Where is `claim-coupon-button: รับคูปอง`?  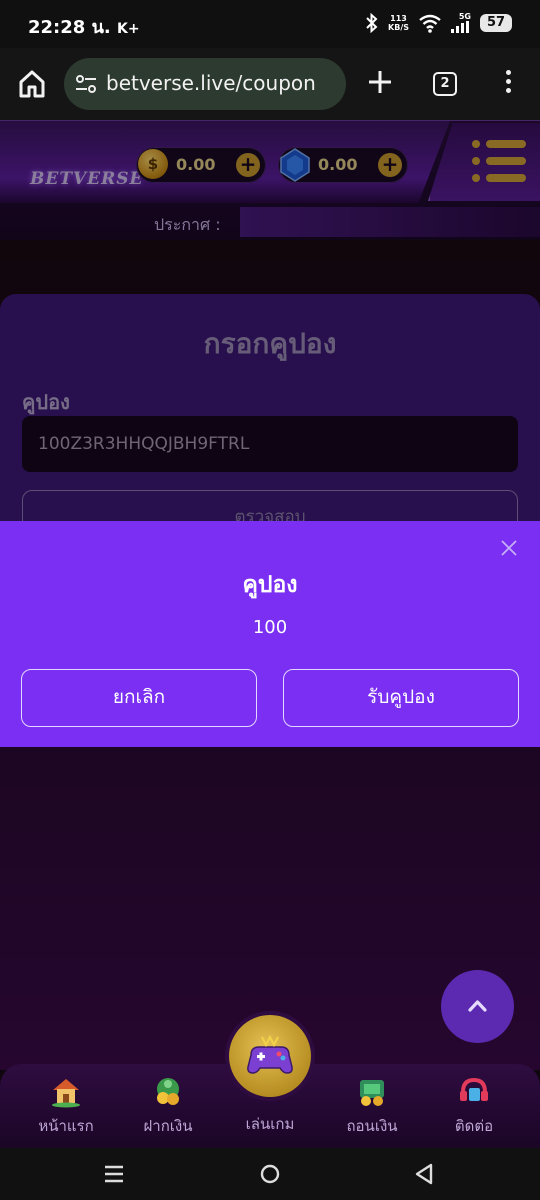
claim-coupon-button: รับคูปอง is located at coordinates (401, 698).